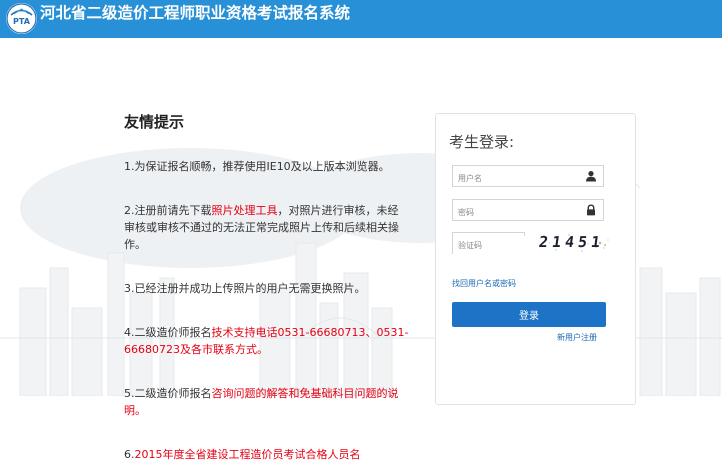 This screenshot has width=722, height=473. I want to click on svg-text: PTA, so click(22, 21).